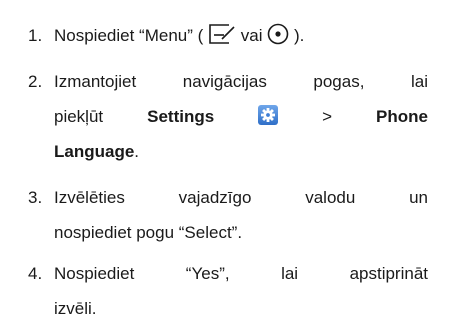 The width and height of the screenshot is (450, 334). What do you see at coordinates (181, 116) in the screenshot?
I see `settings-label: Settings` at bounding box center [181, 116].